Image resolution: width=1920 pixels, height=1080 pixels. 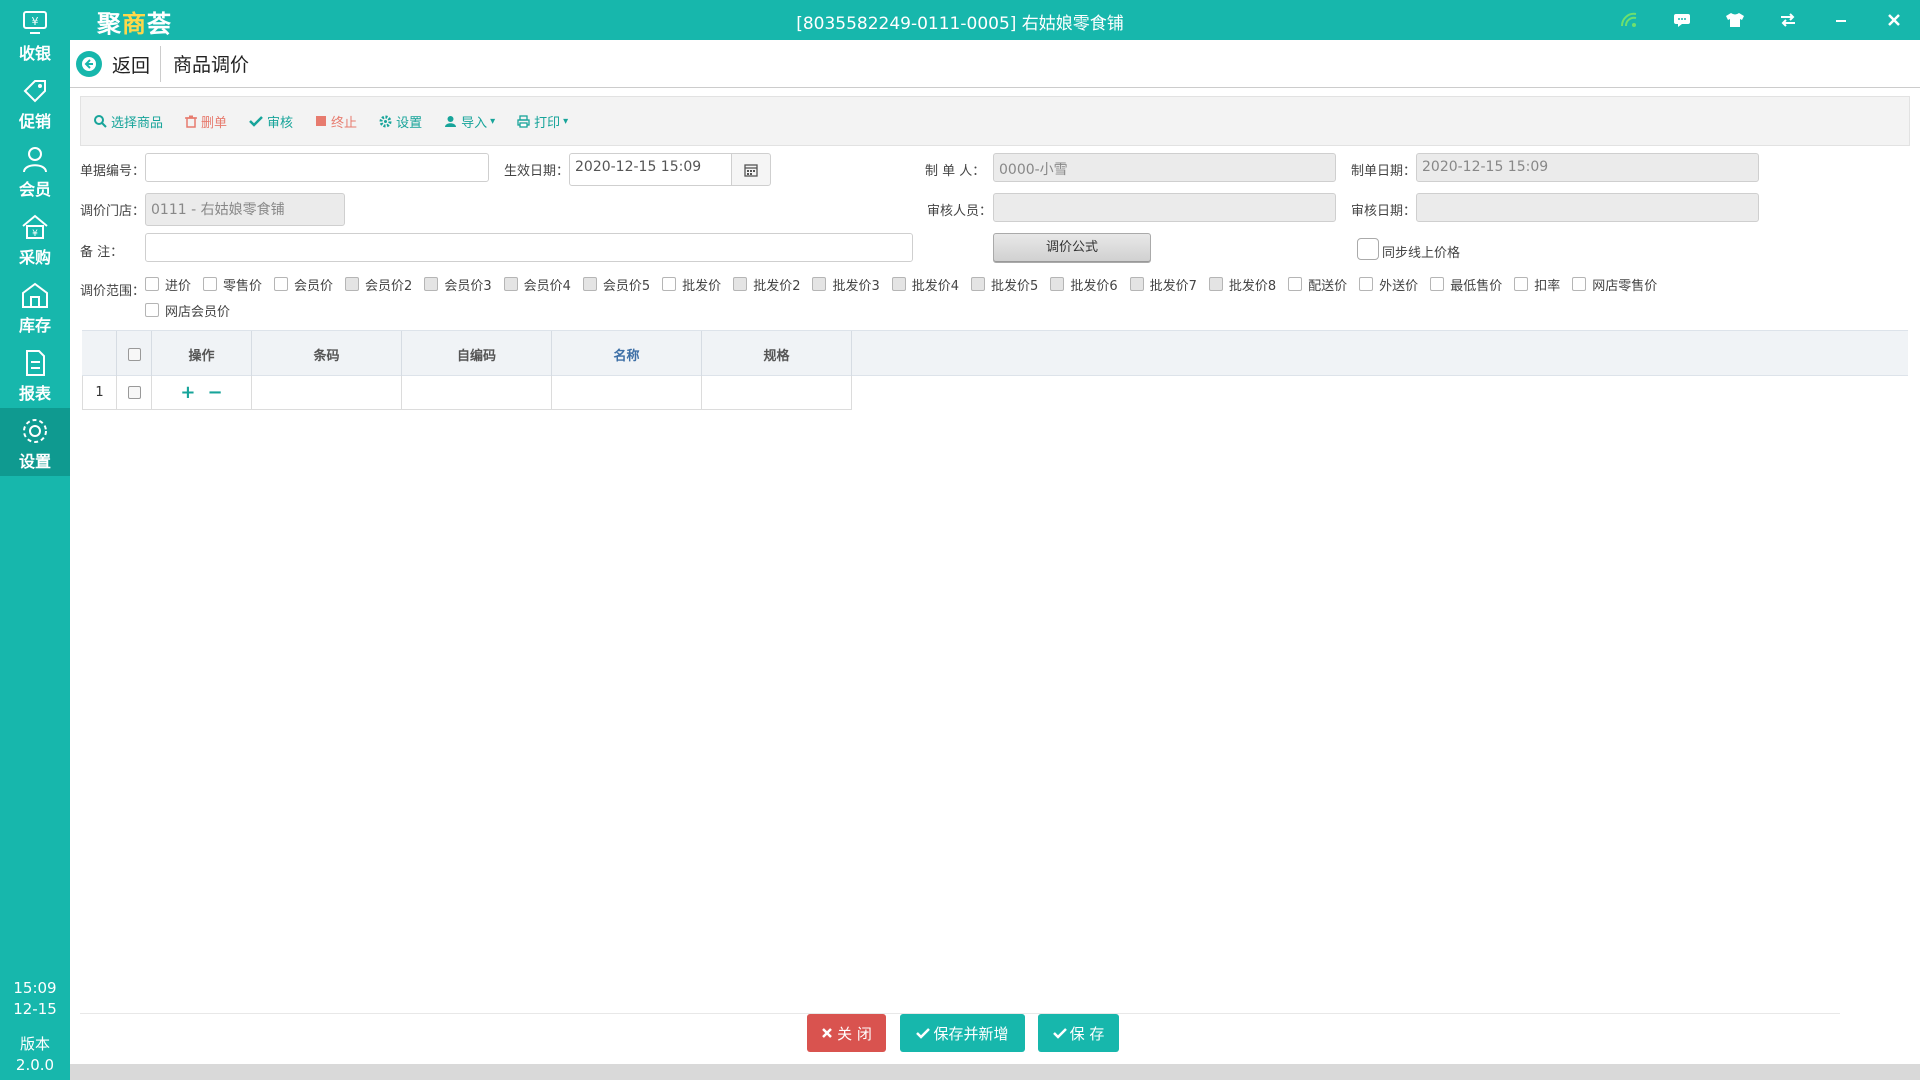 I want to click on price-range-option: 批发价2, so click(x=766, y=284).